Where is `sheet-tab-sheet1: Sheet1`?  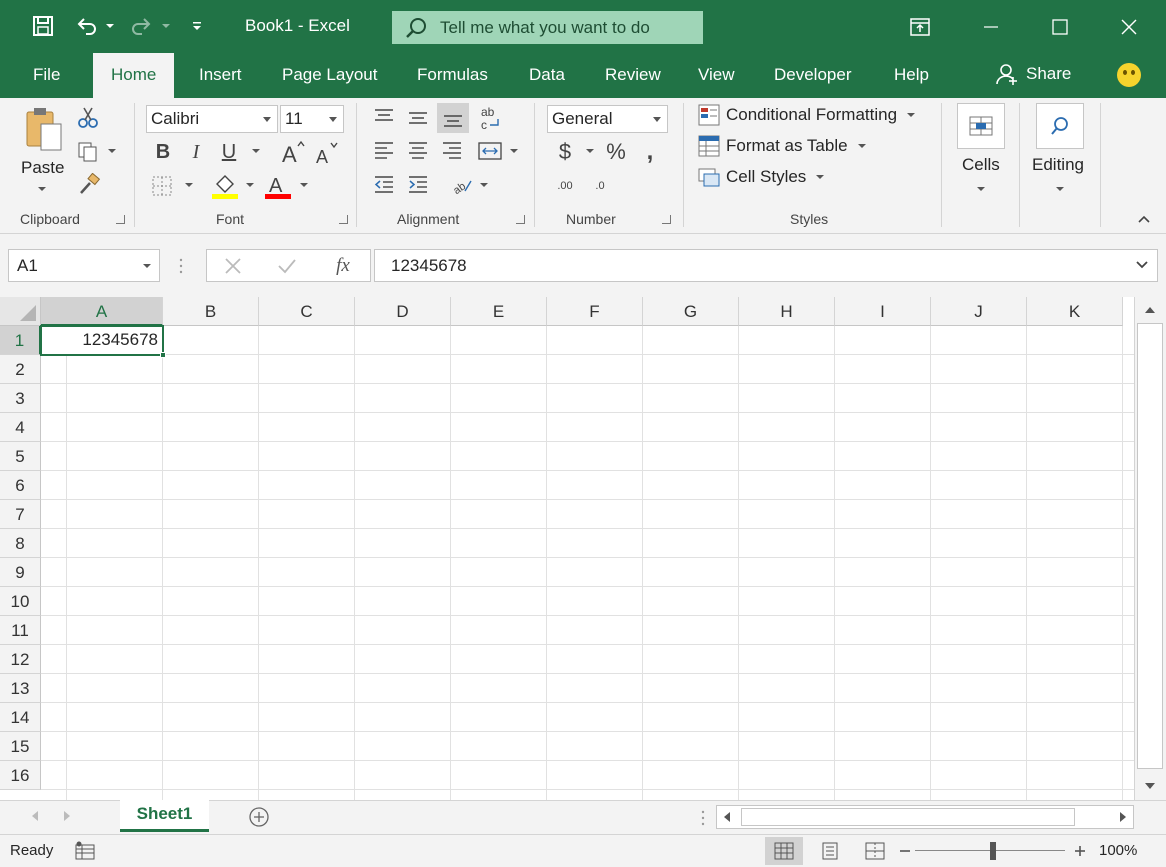
sheet-tab-sheet1: Sheet1 is located at coordinates (164, 816).